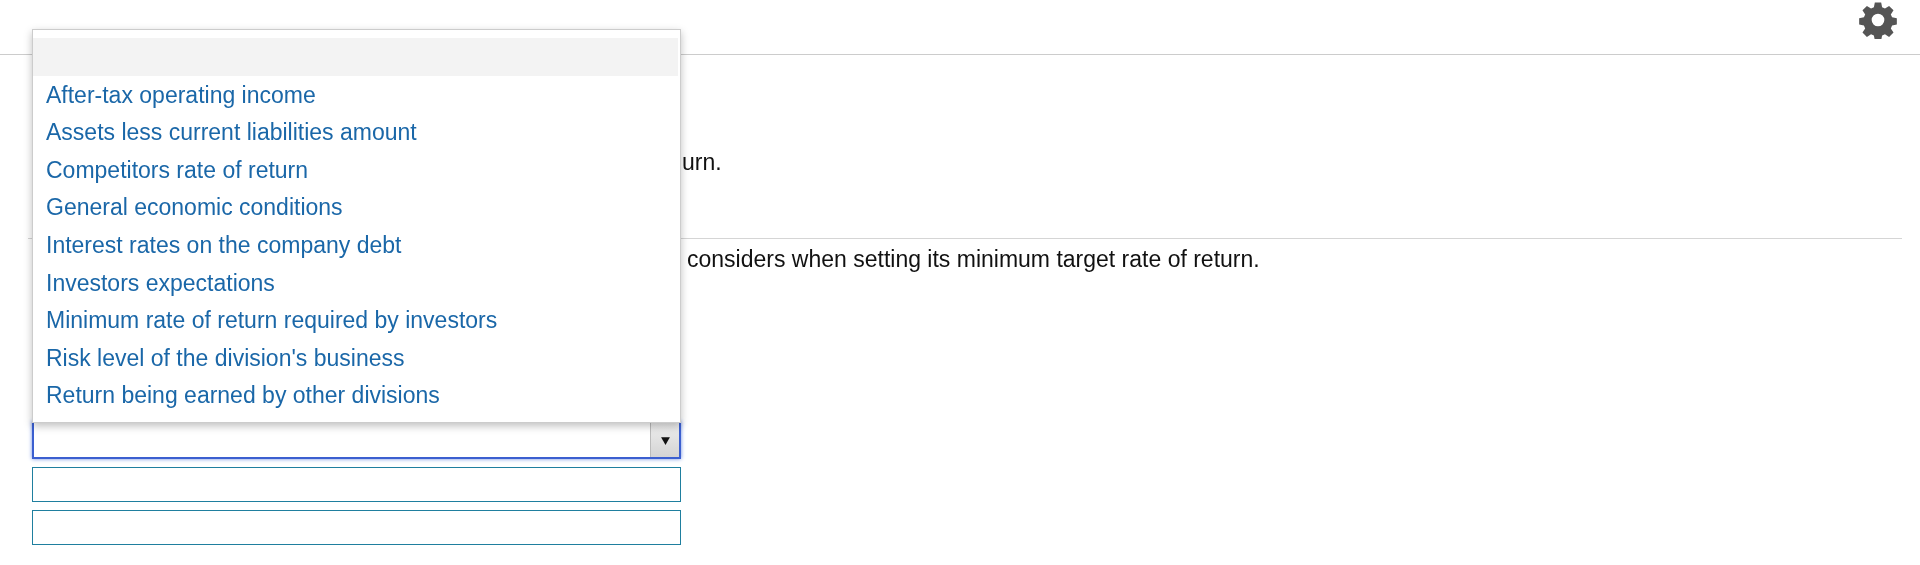  What do you see at coordinates (702, 162) in the screenshot?
I see `question-text: urn.` at bounding box center [702, 162].